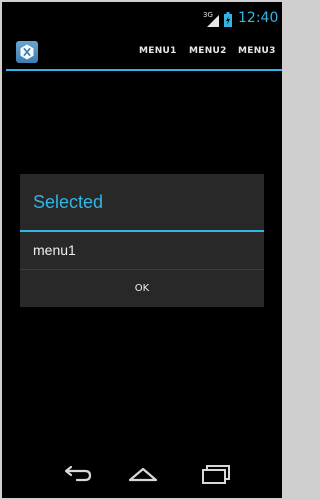 The width and height of the screenshot is (320, 500). What do you see at coordinates (257, 51) in the screenshot?
I see `menu-item-menu3: MENU3` at bounding box center [257, 51].